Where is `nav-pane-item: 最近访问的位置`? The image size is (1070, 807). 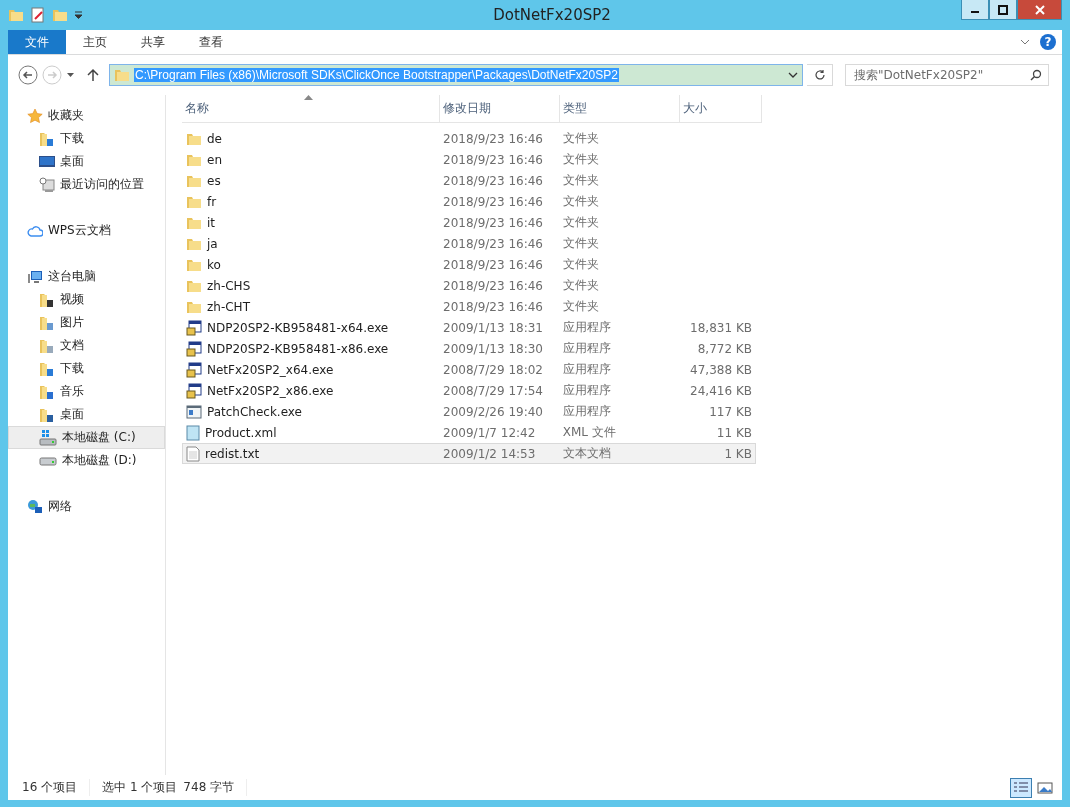 nav-pane-item: 最近访问的位置 is located at coordinates (86, 184).